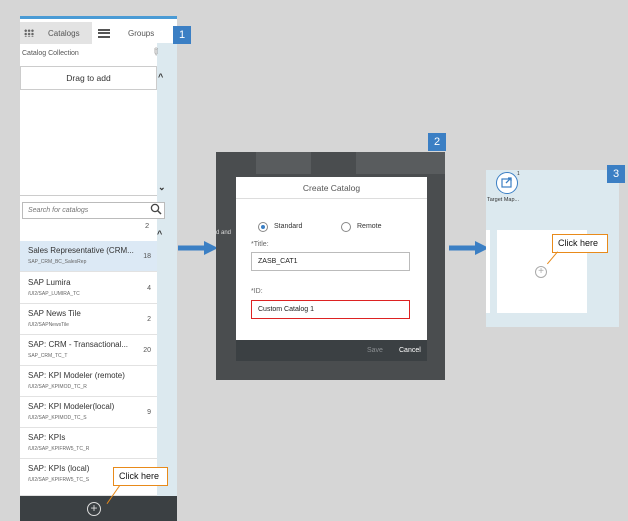 This screenshot has width=628, height=521. What do you see at coordinates (162, 187) in the screenshot?
I see `scroll-down-icon: ⌄` at bounding box center [162, 187].